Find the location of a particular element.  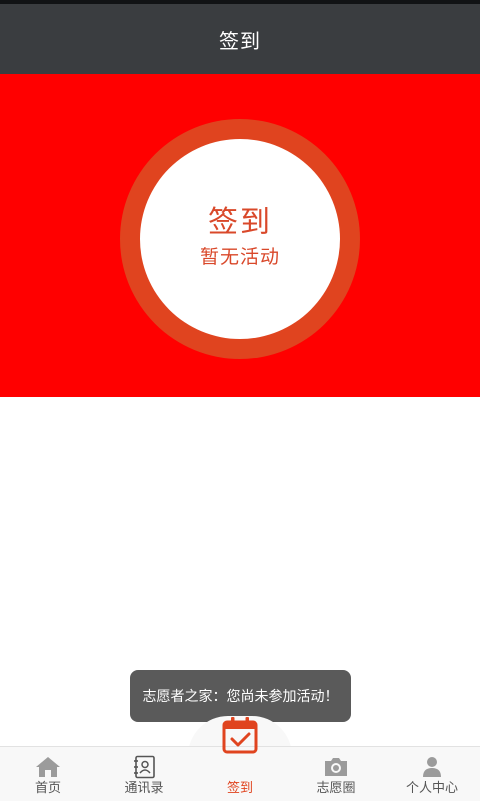

tab-profile: 个人中心 is located at coordinates (432, 774).